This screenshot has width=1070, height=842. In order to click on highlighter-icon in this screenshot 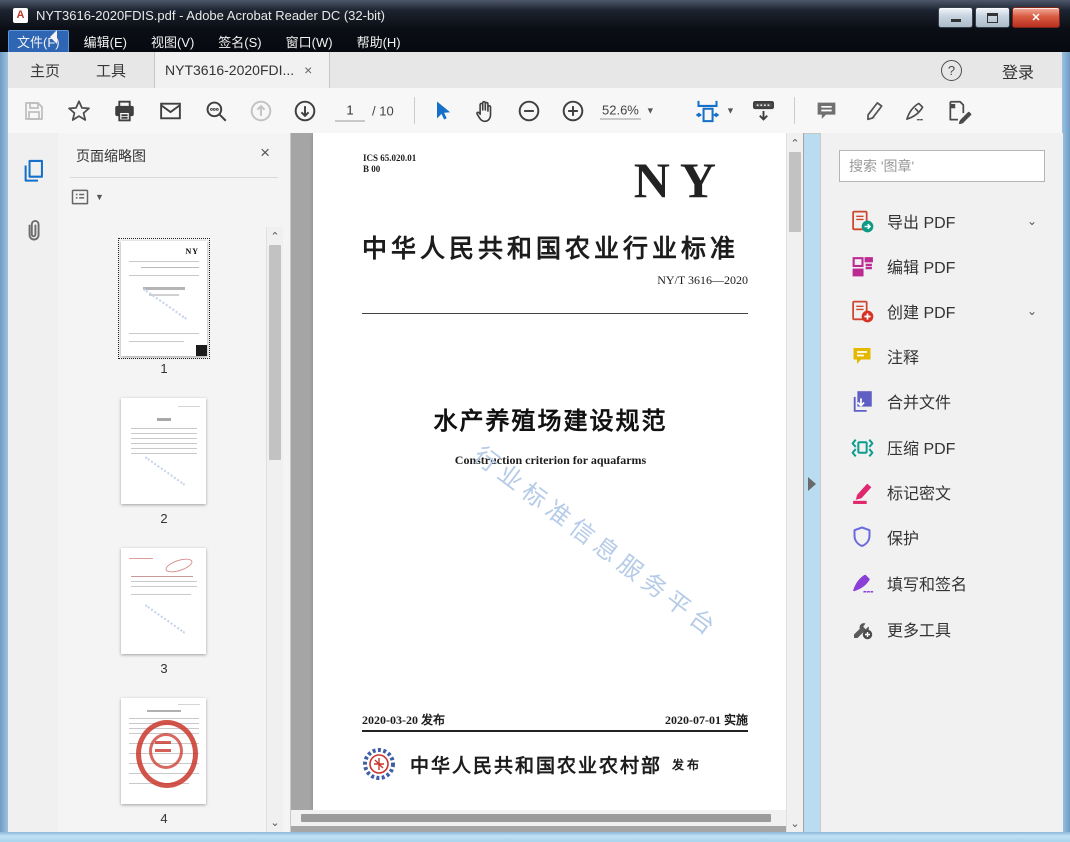, I will do `click(873, 111)`.